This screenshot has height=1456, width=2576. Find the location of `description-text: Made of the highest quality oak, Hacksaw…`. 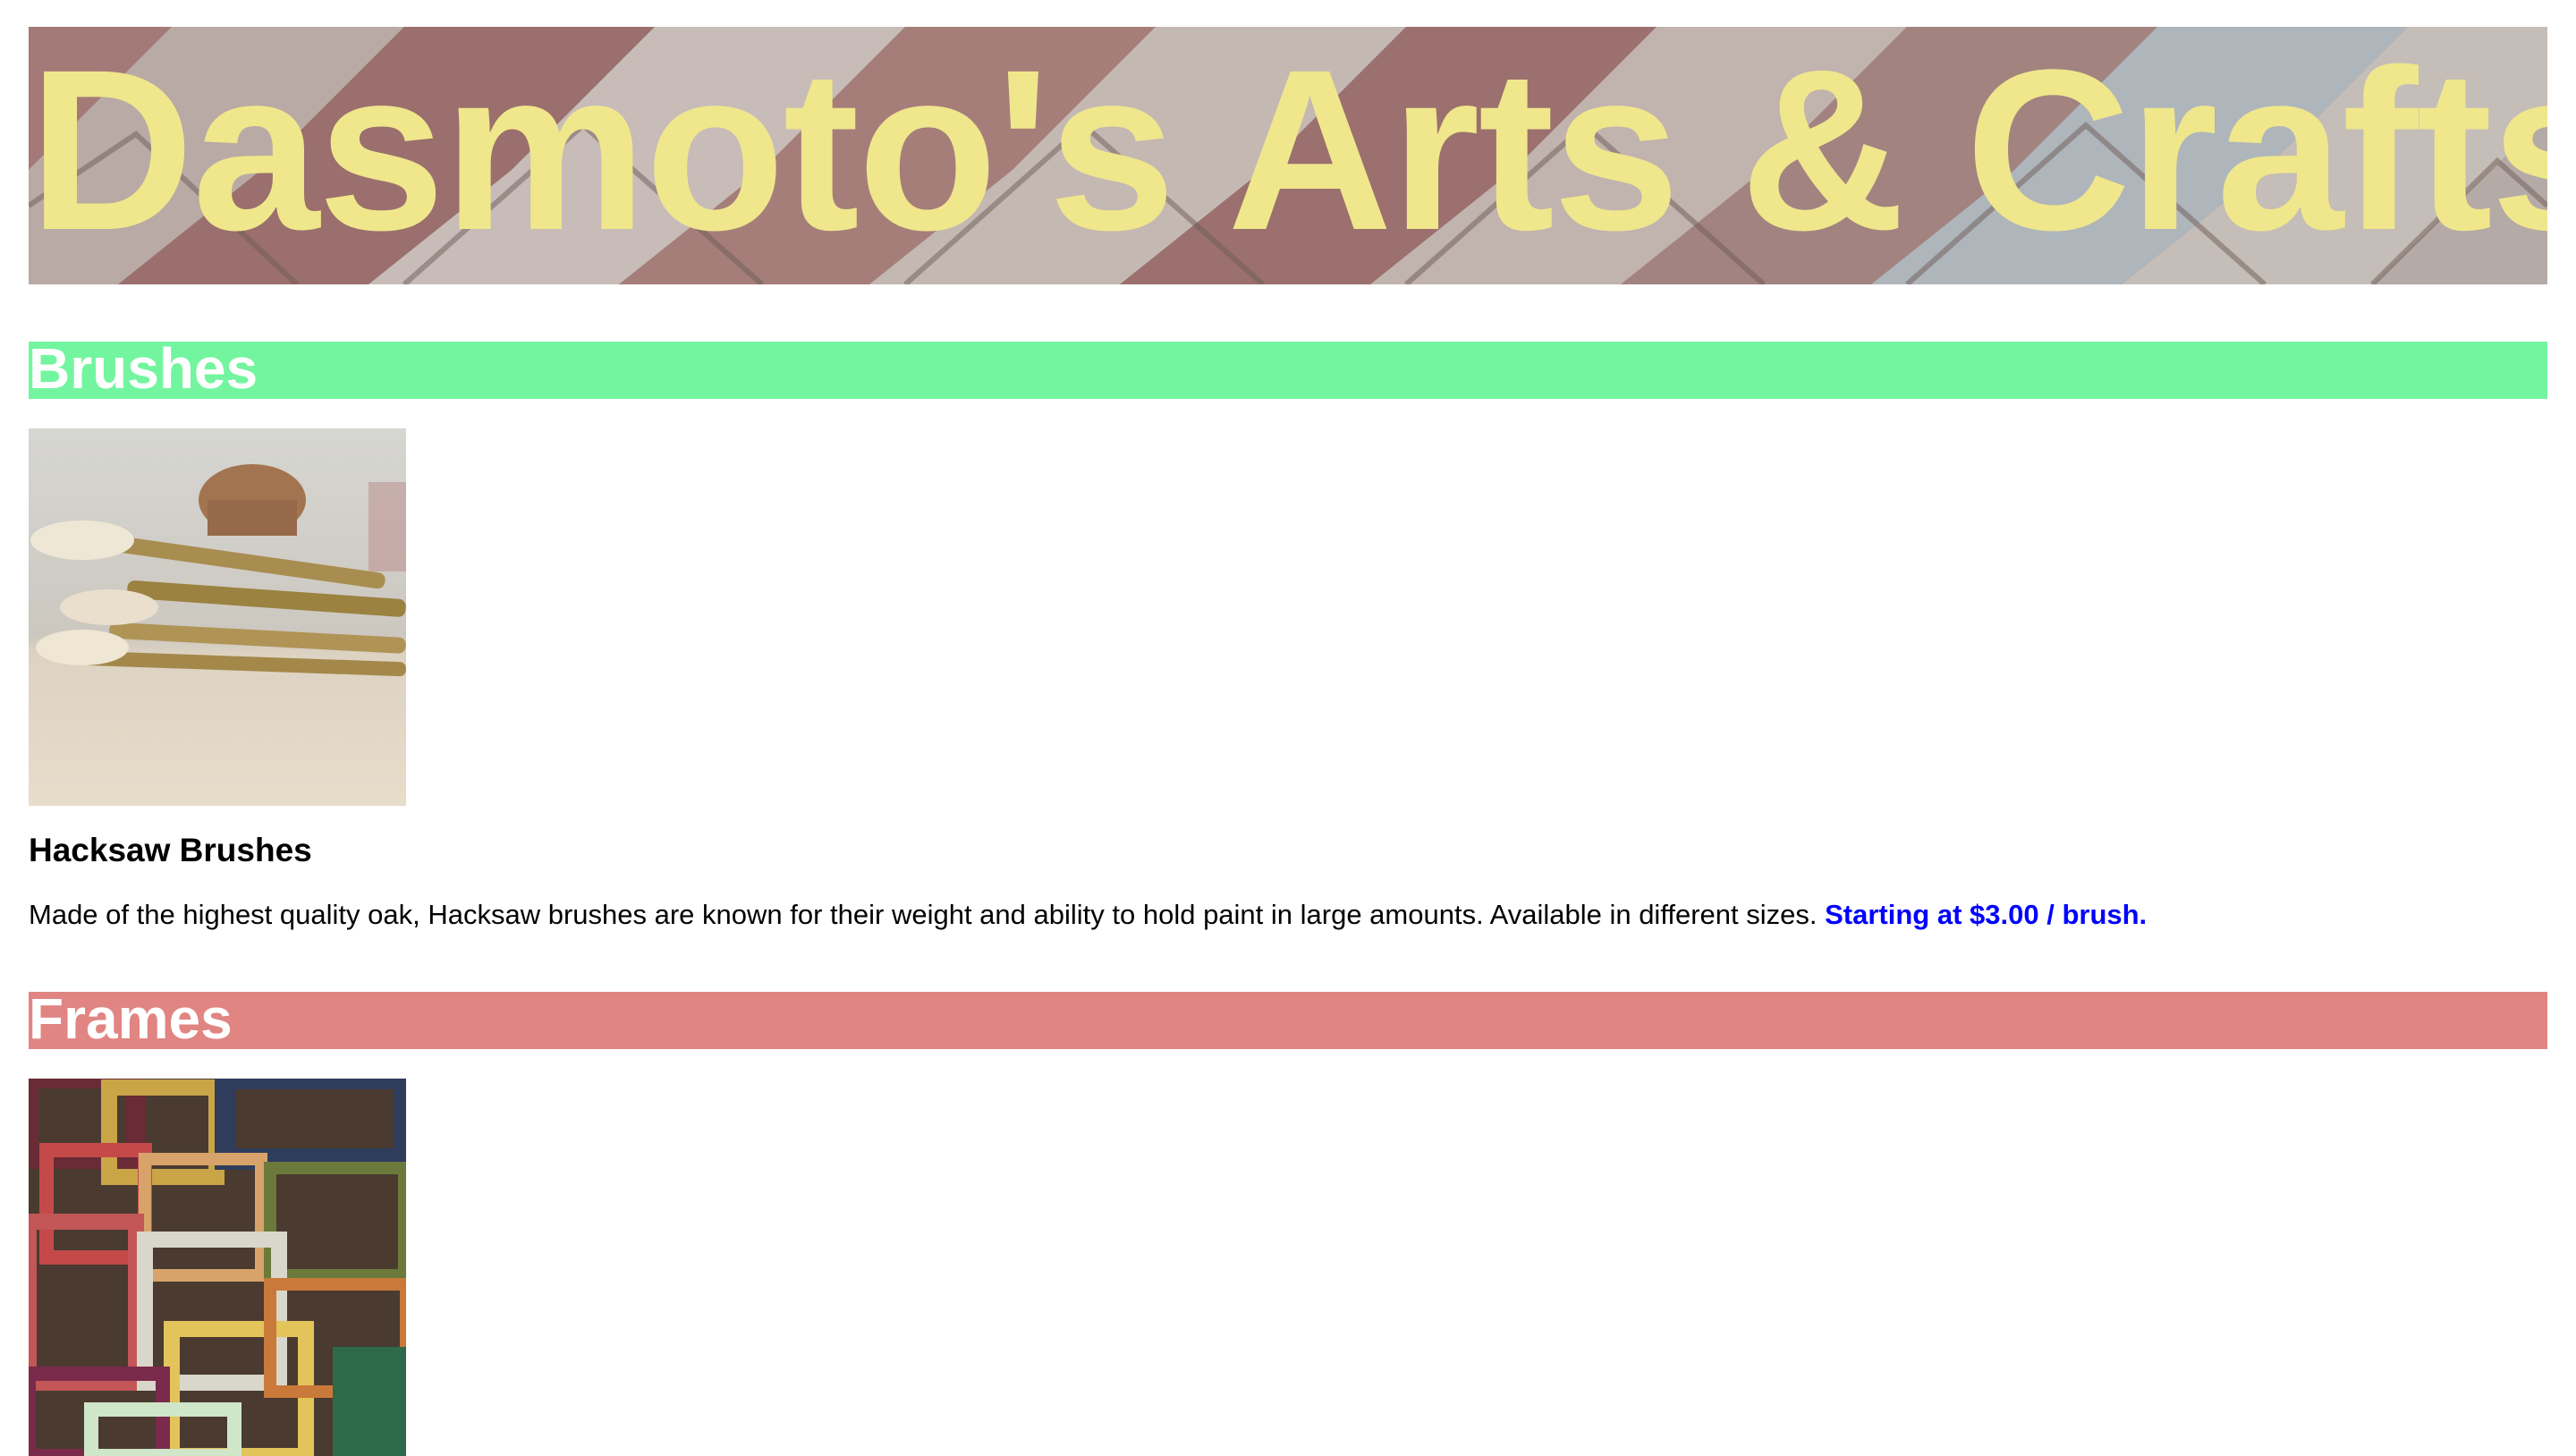

description-text: Made of the highest quality oak, Hacksaw… is located at coordinates (923, 914).